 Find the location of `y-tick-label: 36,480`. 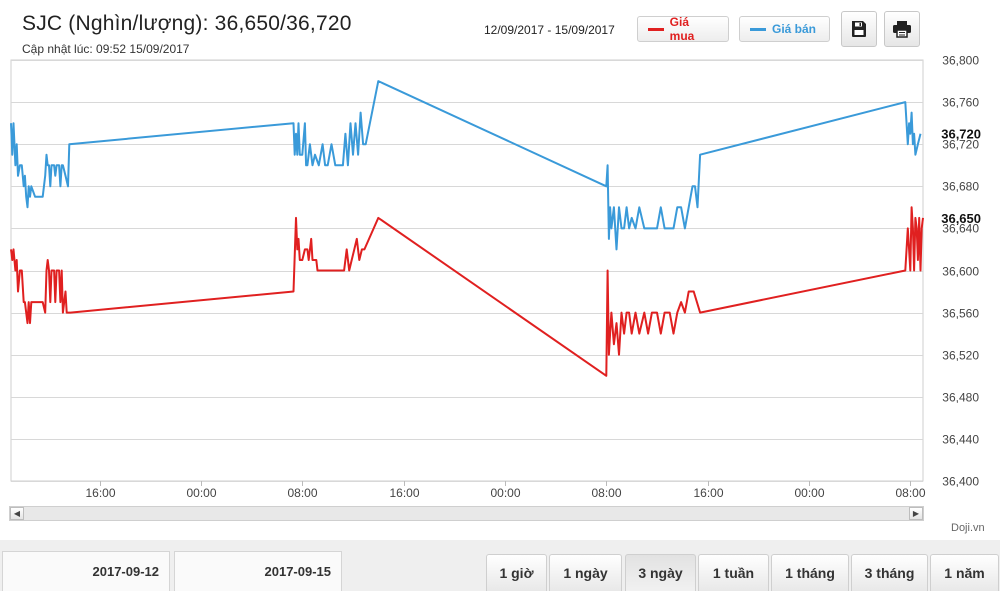

y-tick-label: 36,480 is located at coordinates (960, 398).